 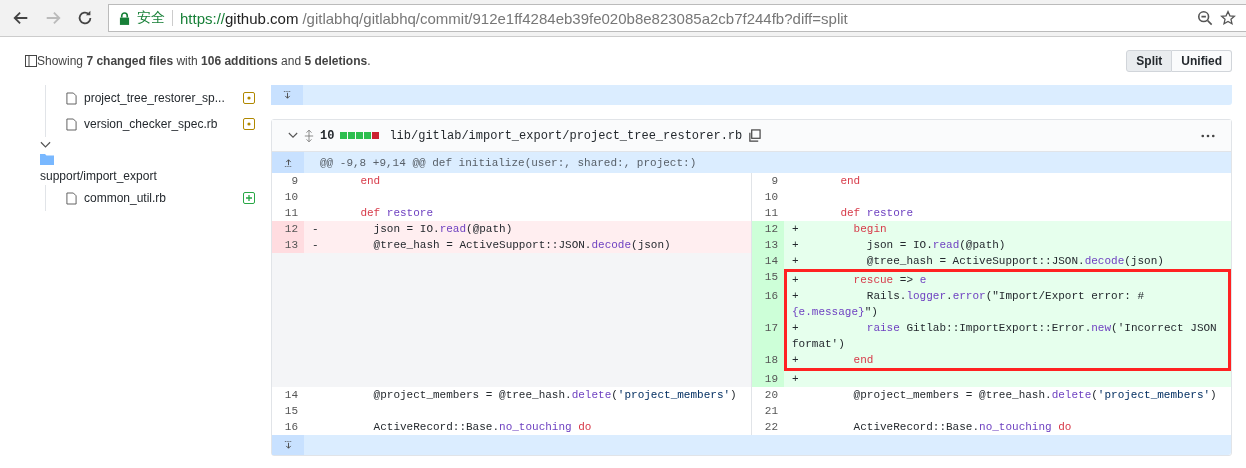 What do you see at coordinates (1202, 61) in the screenshot?
I see `view-mode-tab: Unified` at bounding box center [1202, 61].